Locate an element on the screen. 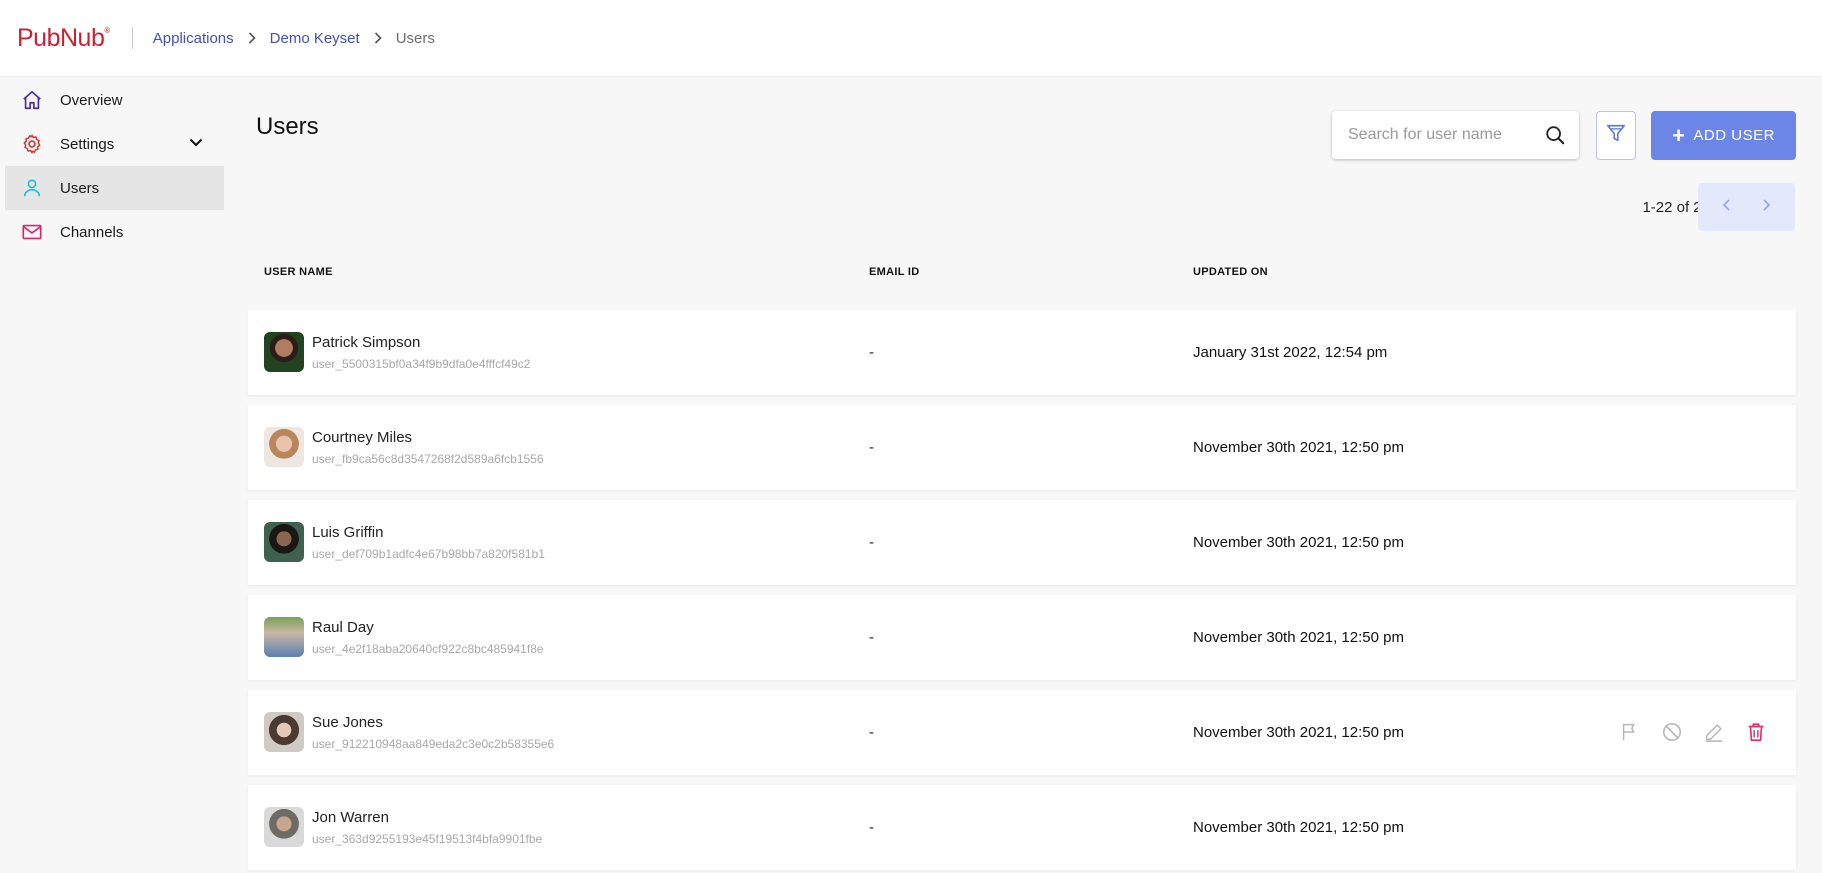  sidebar-item-channels: Channels is located at coordinates (112, 232).